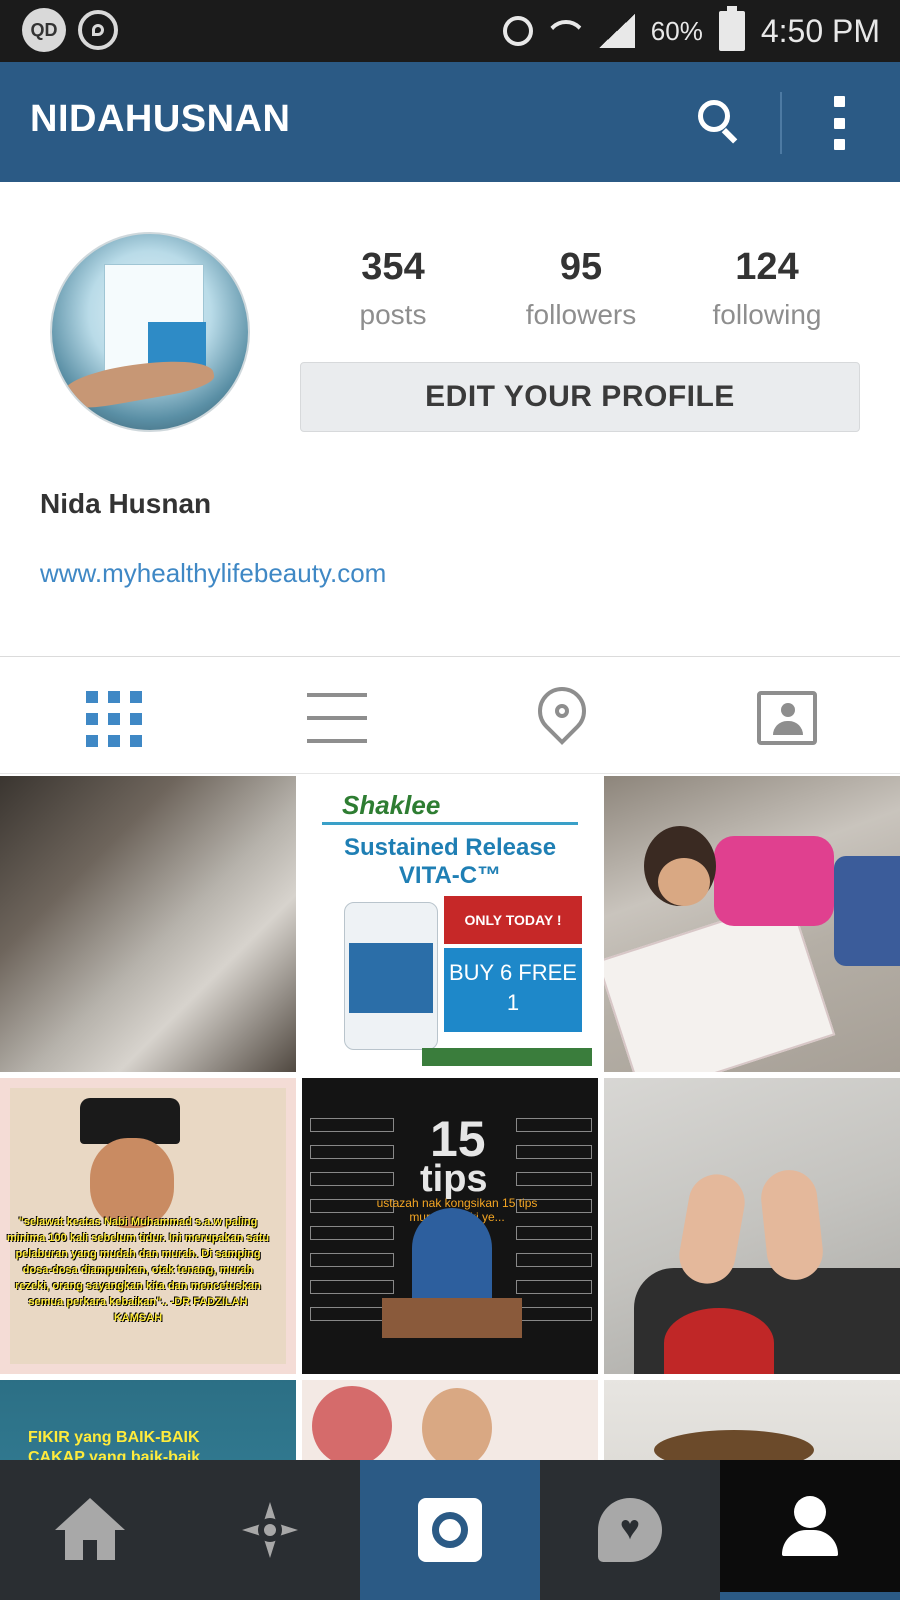 This screenshot has width=900, height=1600. Describe the element at coordinates (391, 805) in the screenshot. I see `photo-brand-text: Shaklee` at that location.